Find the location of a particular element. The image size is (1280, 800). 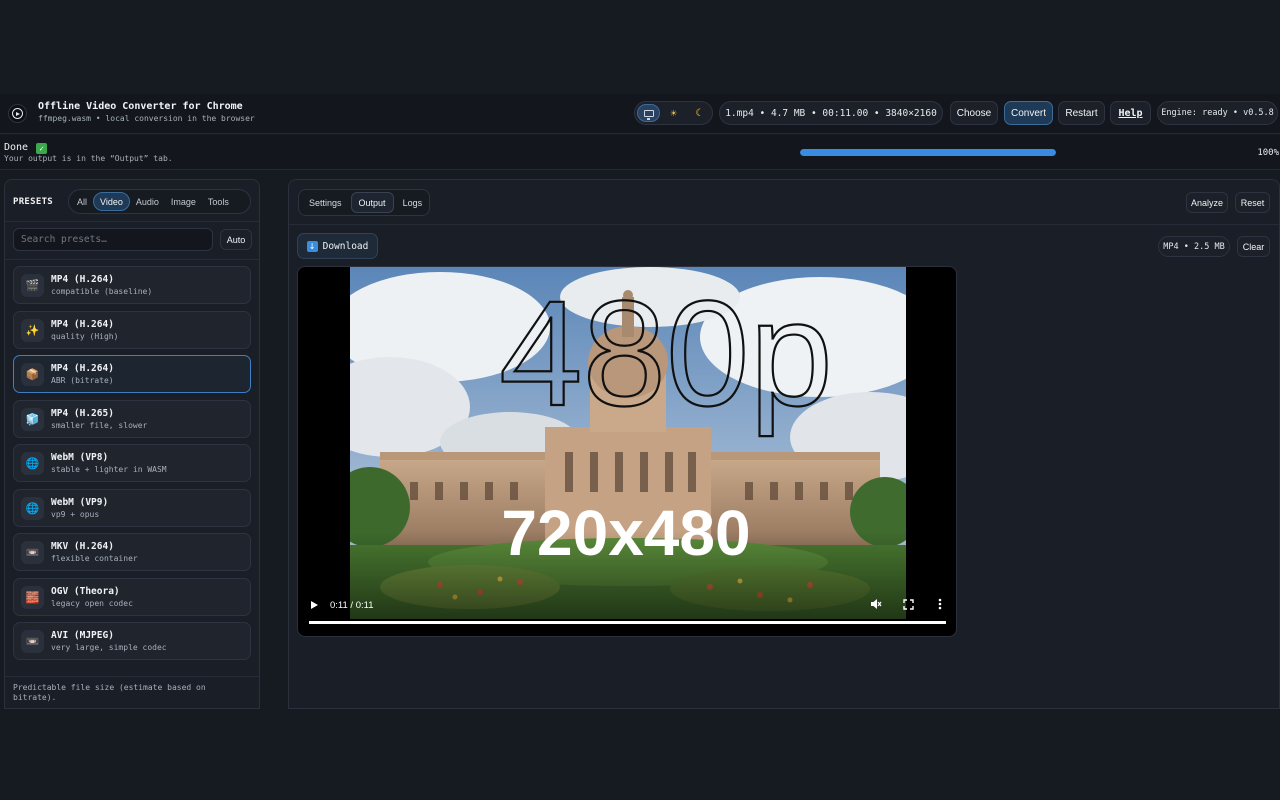

analyze-button: Analyze is located at coordinates (1207, 202).